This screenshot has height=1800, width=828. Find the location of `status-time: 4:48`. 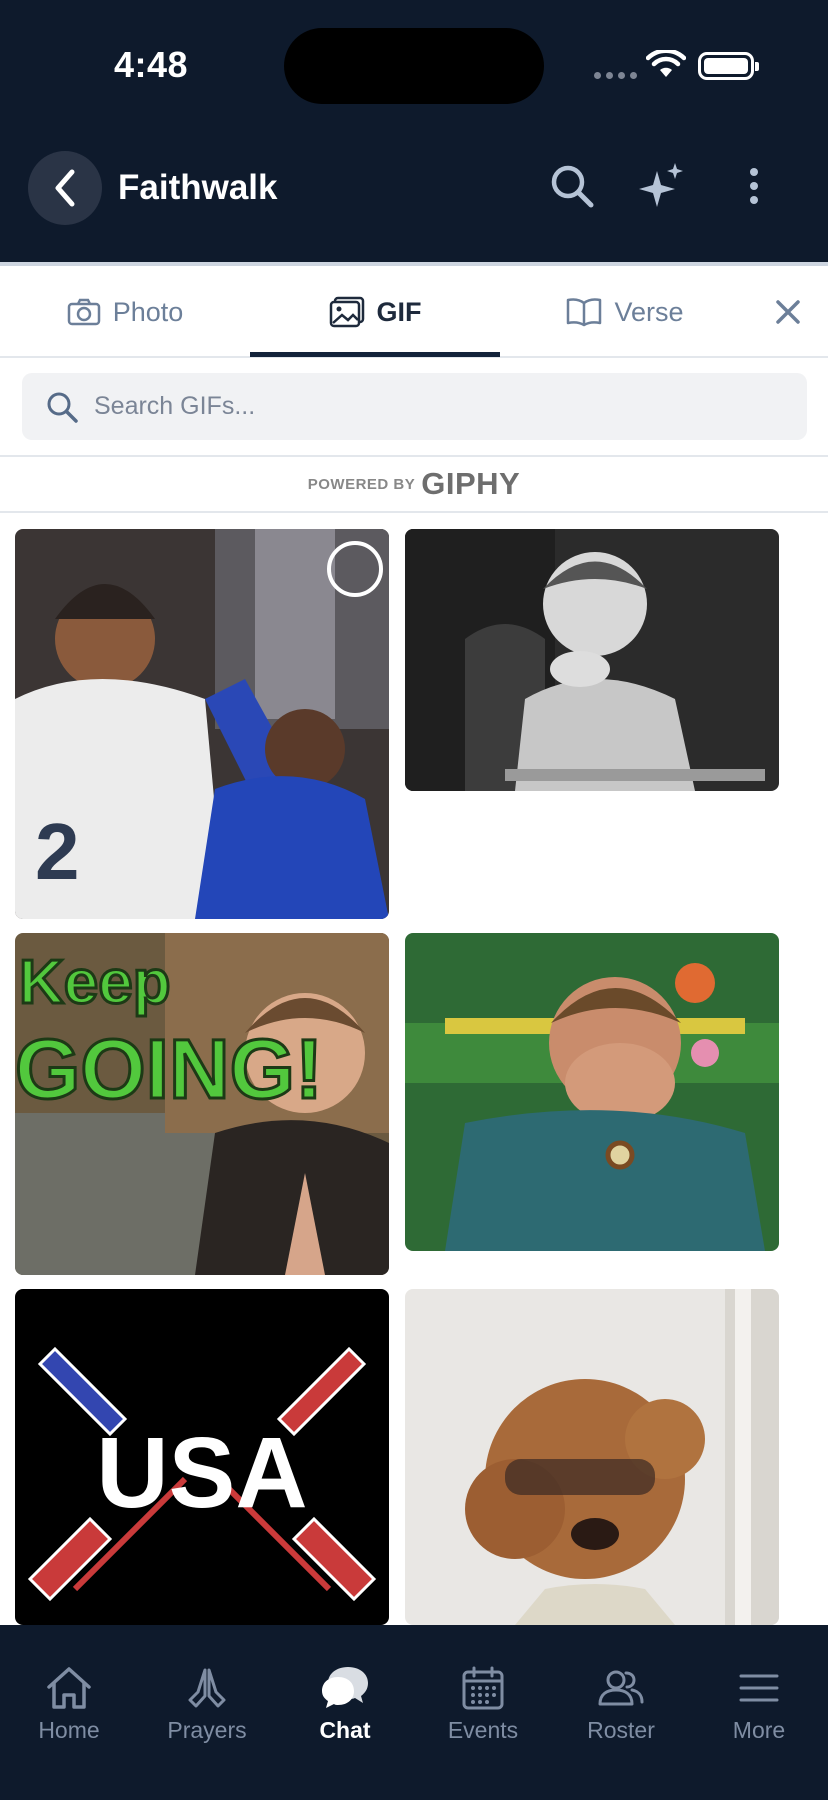

status-time: 4:48 is located at coordinates (151, 64).